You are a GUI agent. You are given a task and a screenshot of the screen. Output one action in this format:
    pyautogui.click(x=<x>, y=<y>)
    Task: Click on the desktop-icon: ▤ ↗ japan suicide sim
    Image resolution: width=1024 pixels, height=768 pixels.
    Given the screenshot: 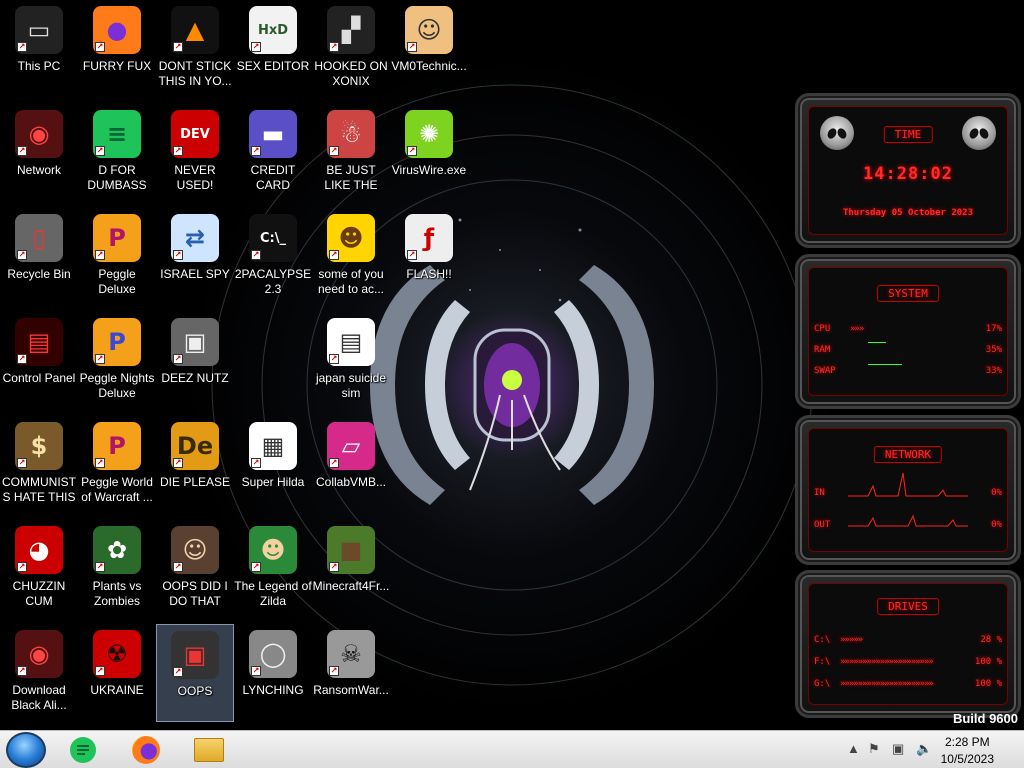 What is the action you would take?
    pyautogui.click(x=351, y=361)
    